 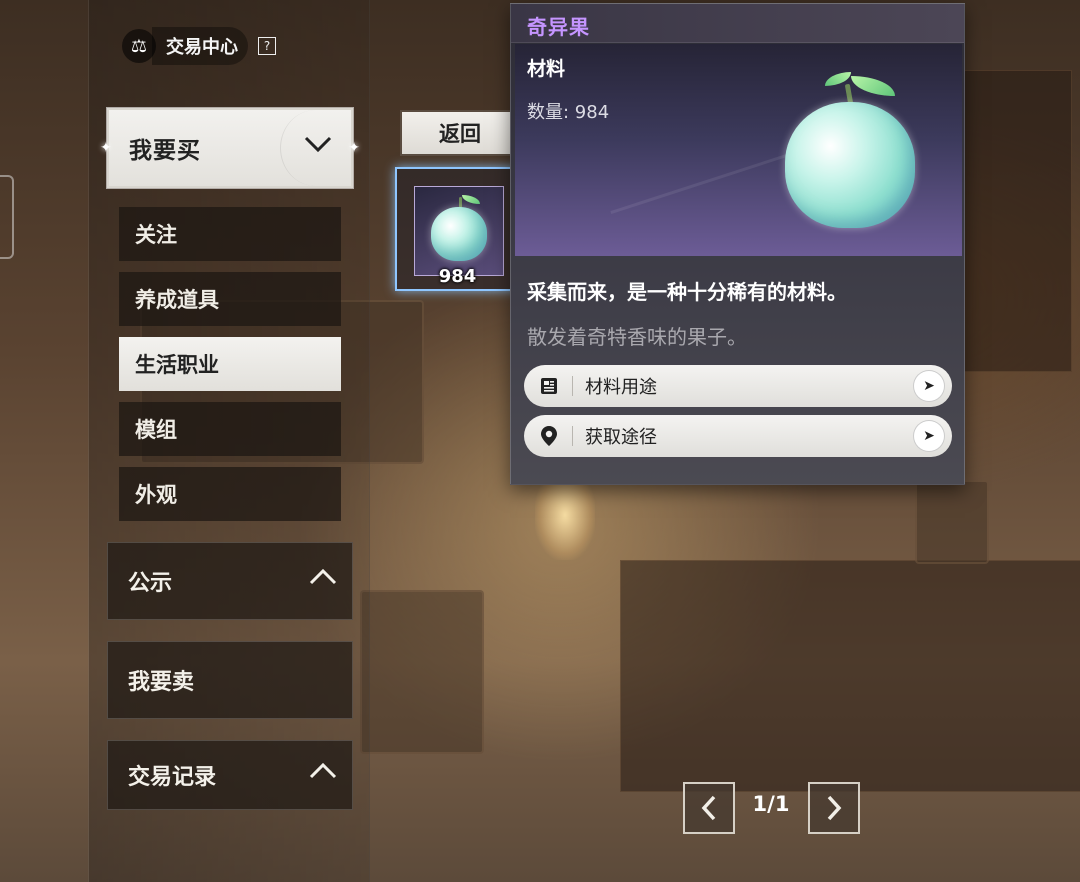 I want to click on category-growth-items: 养成道具, so click(x=230, y=299).